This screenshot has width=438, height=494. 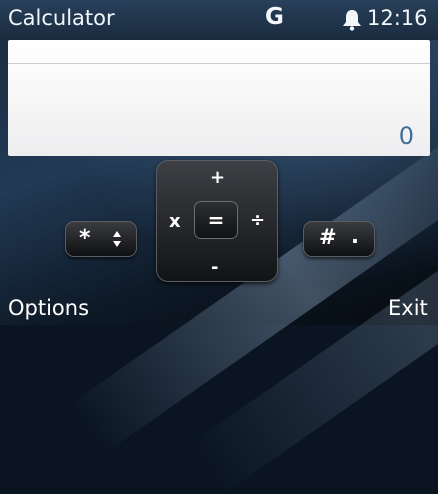 I want to click on display-value: 0, so click(x=406, y=136).